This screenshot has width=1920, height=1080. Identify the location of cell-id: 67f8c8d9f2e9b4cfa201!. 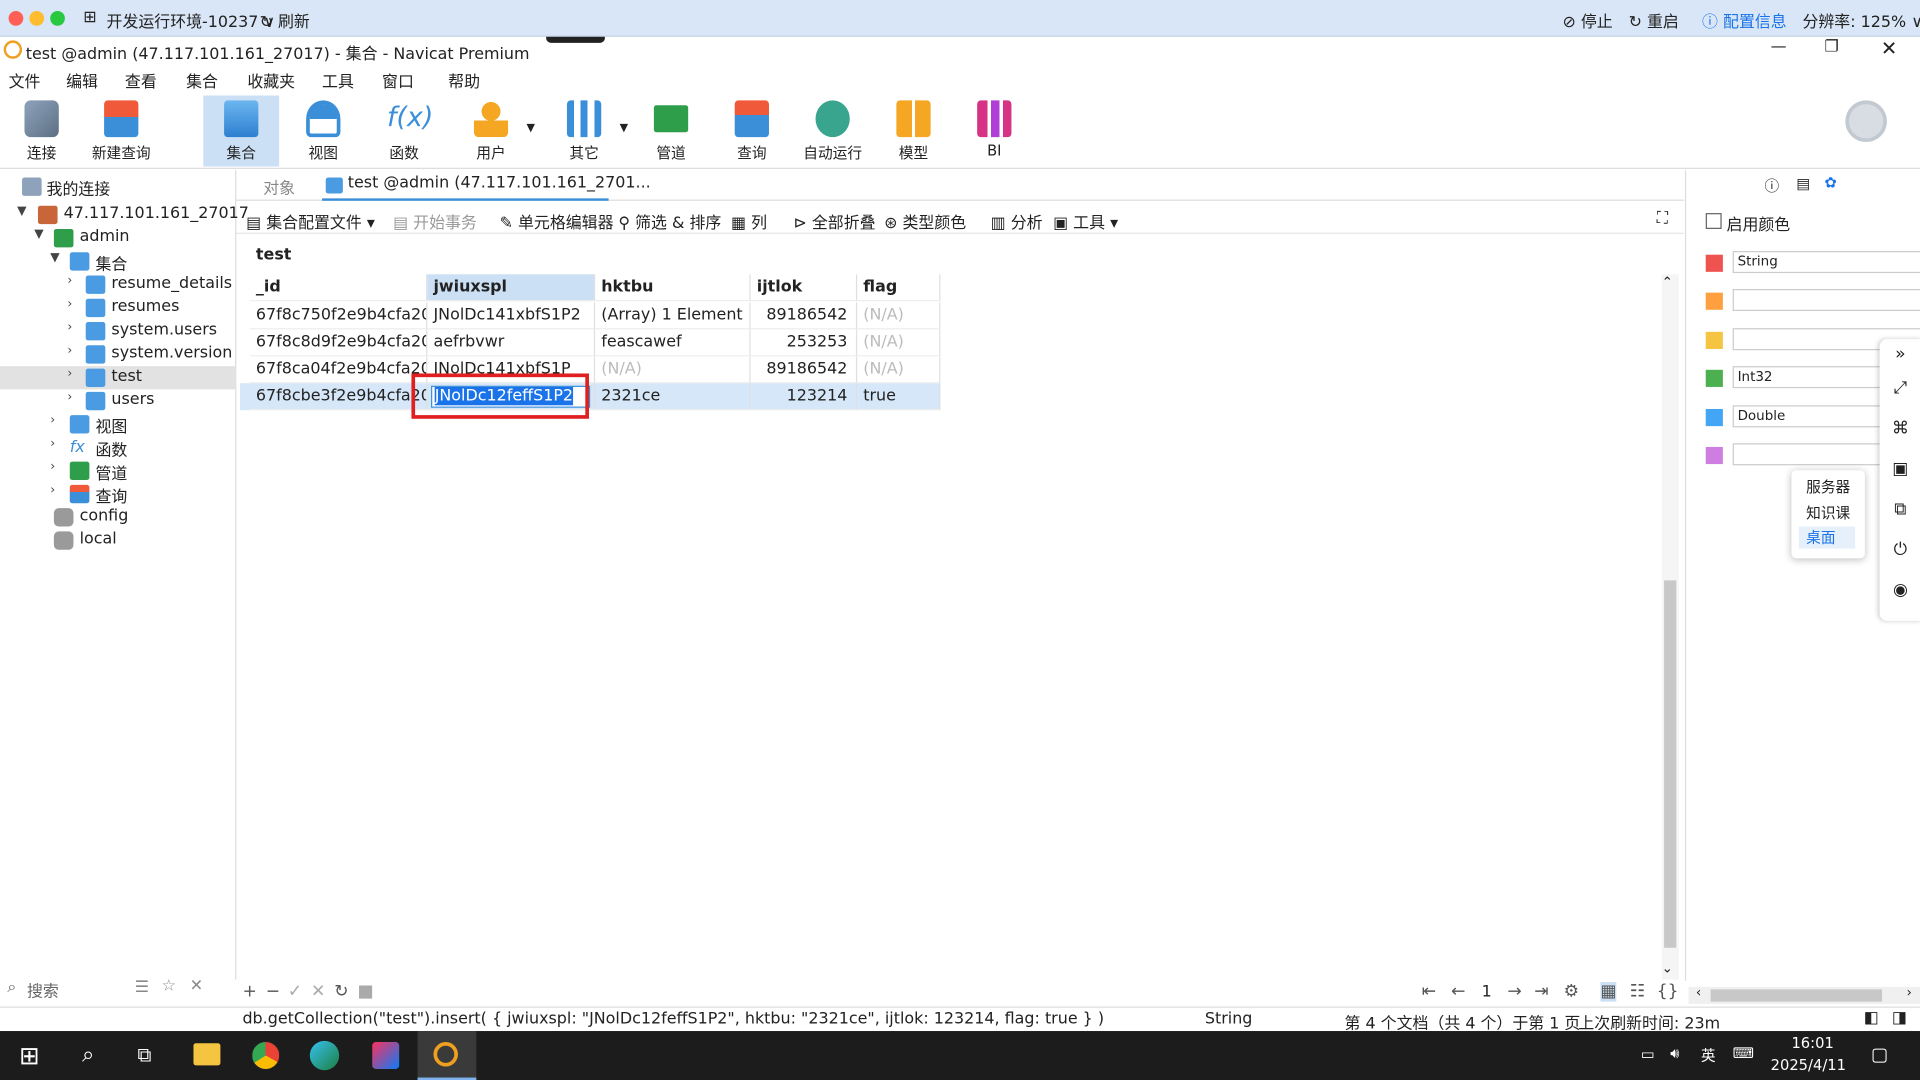
(338, 343).